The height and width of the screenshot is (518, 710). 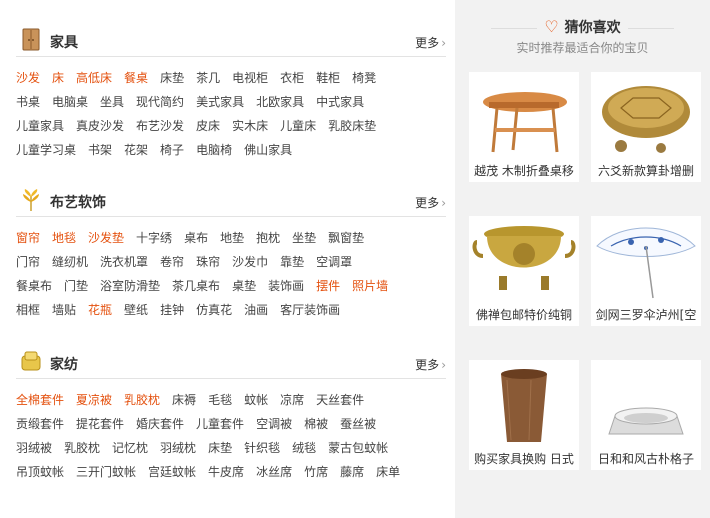 What do you see at coordinates (142, 400) in the screenshot?
I see `category-link: 乳胶枕` at bounding box center [142, 400].